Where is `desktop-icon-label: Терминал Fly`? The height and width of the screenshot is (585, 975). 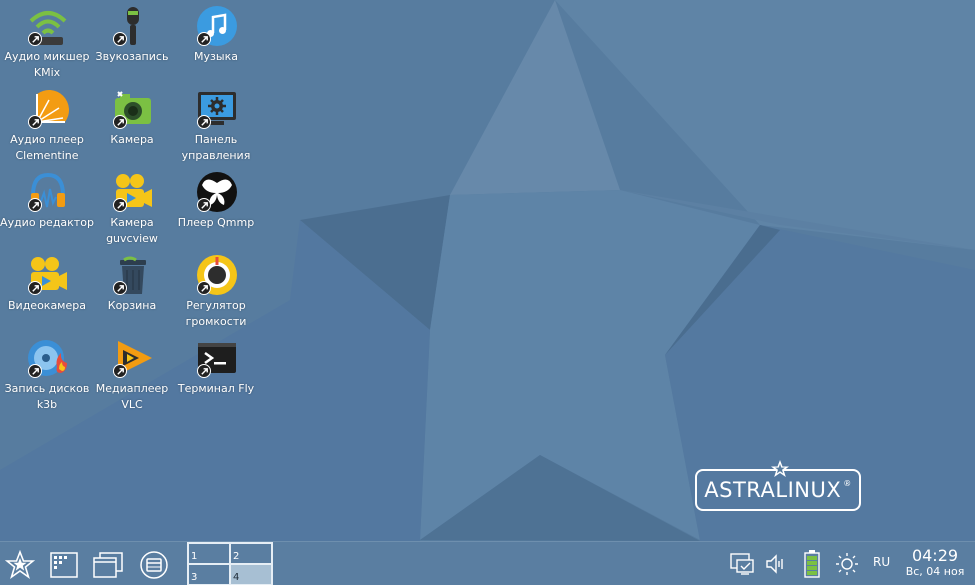 desktop-icon-label: Терминал Fly is located at coordinates (216, 388).